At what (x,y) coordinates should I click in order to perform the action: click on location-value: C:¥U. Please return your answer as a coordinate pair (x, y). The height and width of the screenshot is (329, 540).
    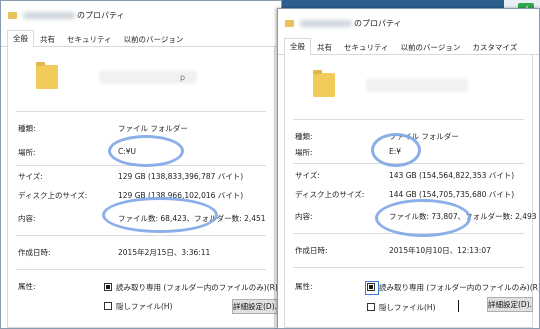
    Looking at the image, I should click on (127, 151).